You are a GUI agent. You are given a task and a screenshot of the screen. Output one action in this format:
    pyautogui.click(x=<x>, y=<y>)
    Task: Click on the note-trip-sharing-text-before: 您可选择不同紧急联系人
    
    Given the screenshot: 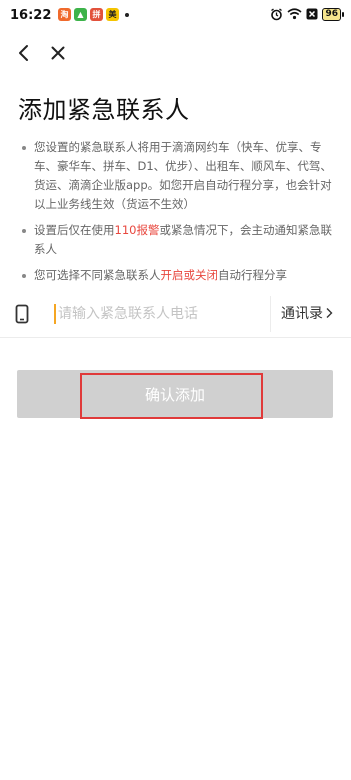 What is the action you would take?
    pyautogui.click(x=97, y=275)
    